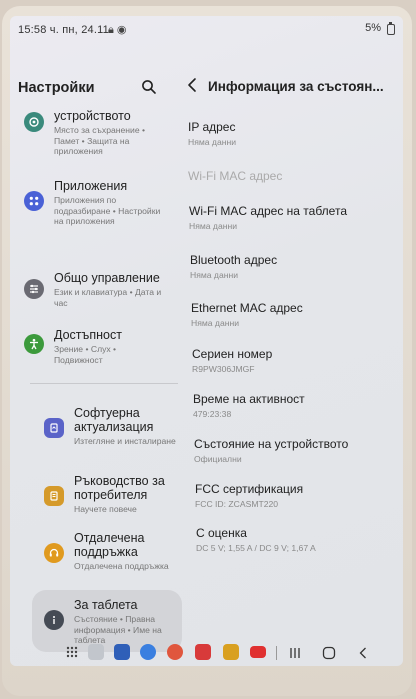  What do you see at coordinates (175, 652) in the screenshot?
I see `contacts-icon` at bounding box center [175, 652].